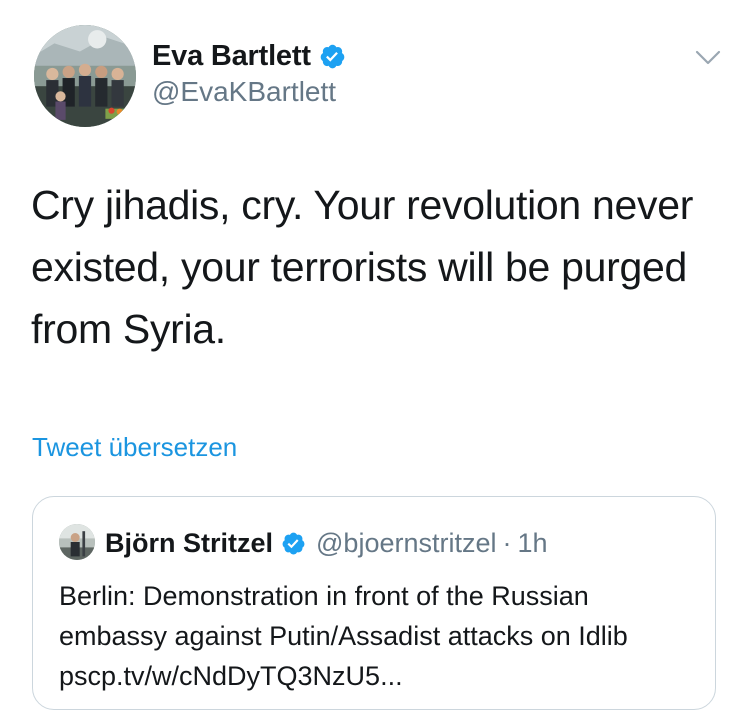 The height and width of the screenshot is (718, 750). I want to click on quoted-author-handle: @bjoernstritzel, so click(406, 543).